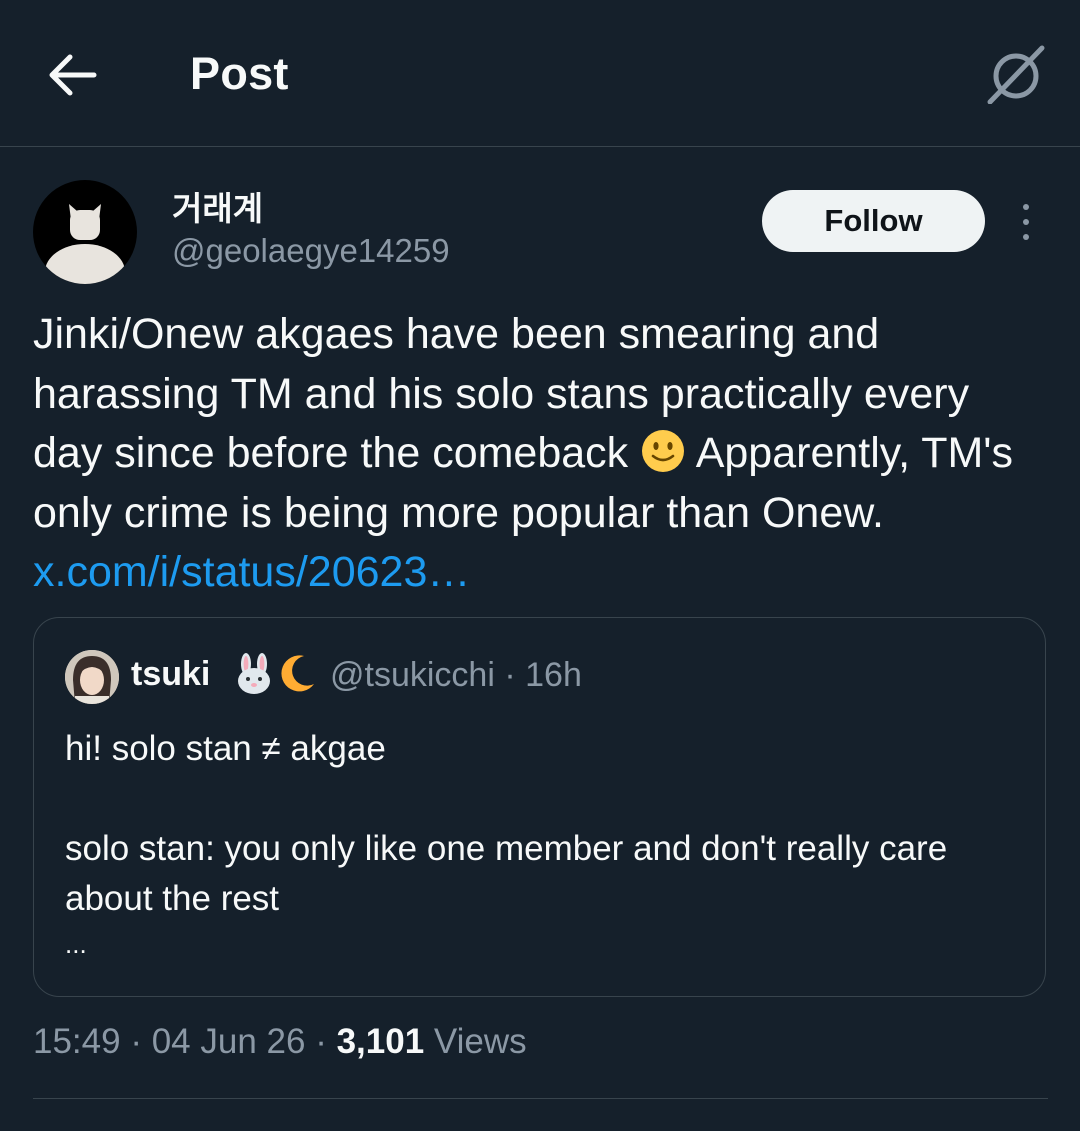 The image size is (1080, 1131). I want to click on post-time: 15:49, so click(77, 1041).